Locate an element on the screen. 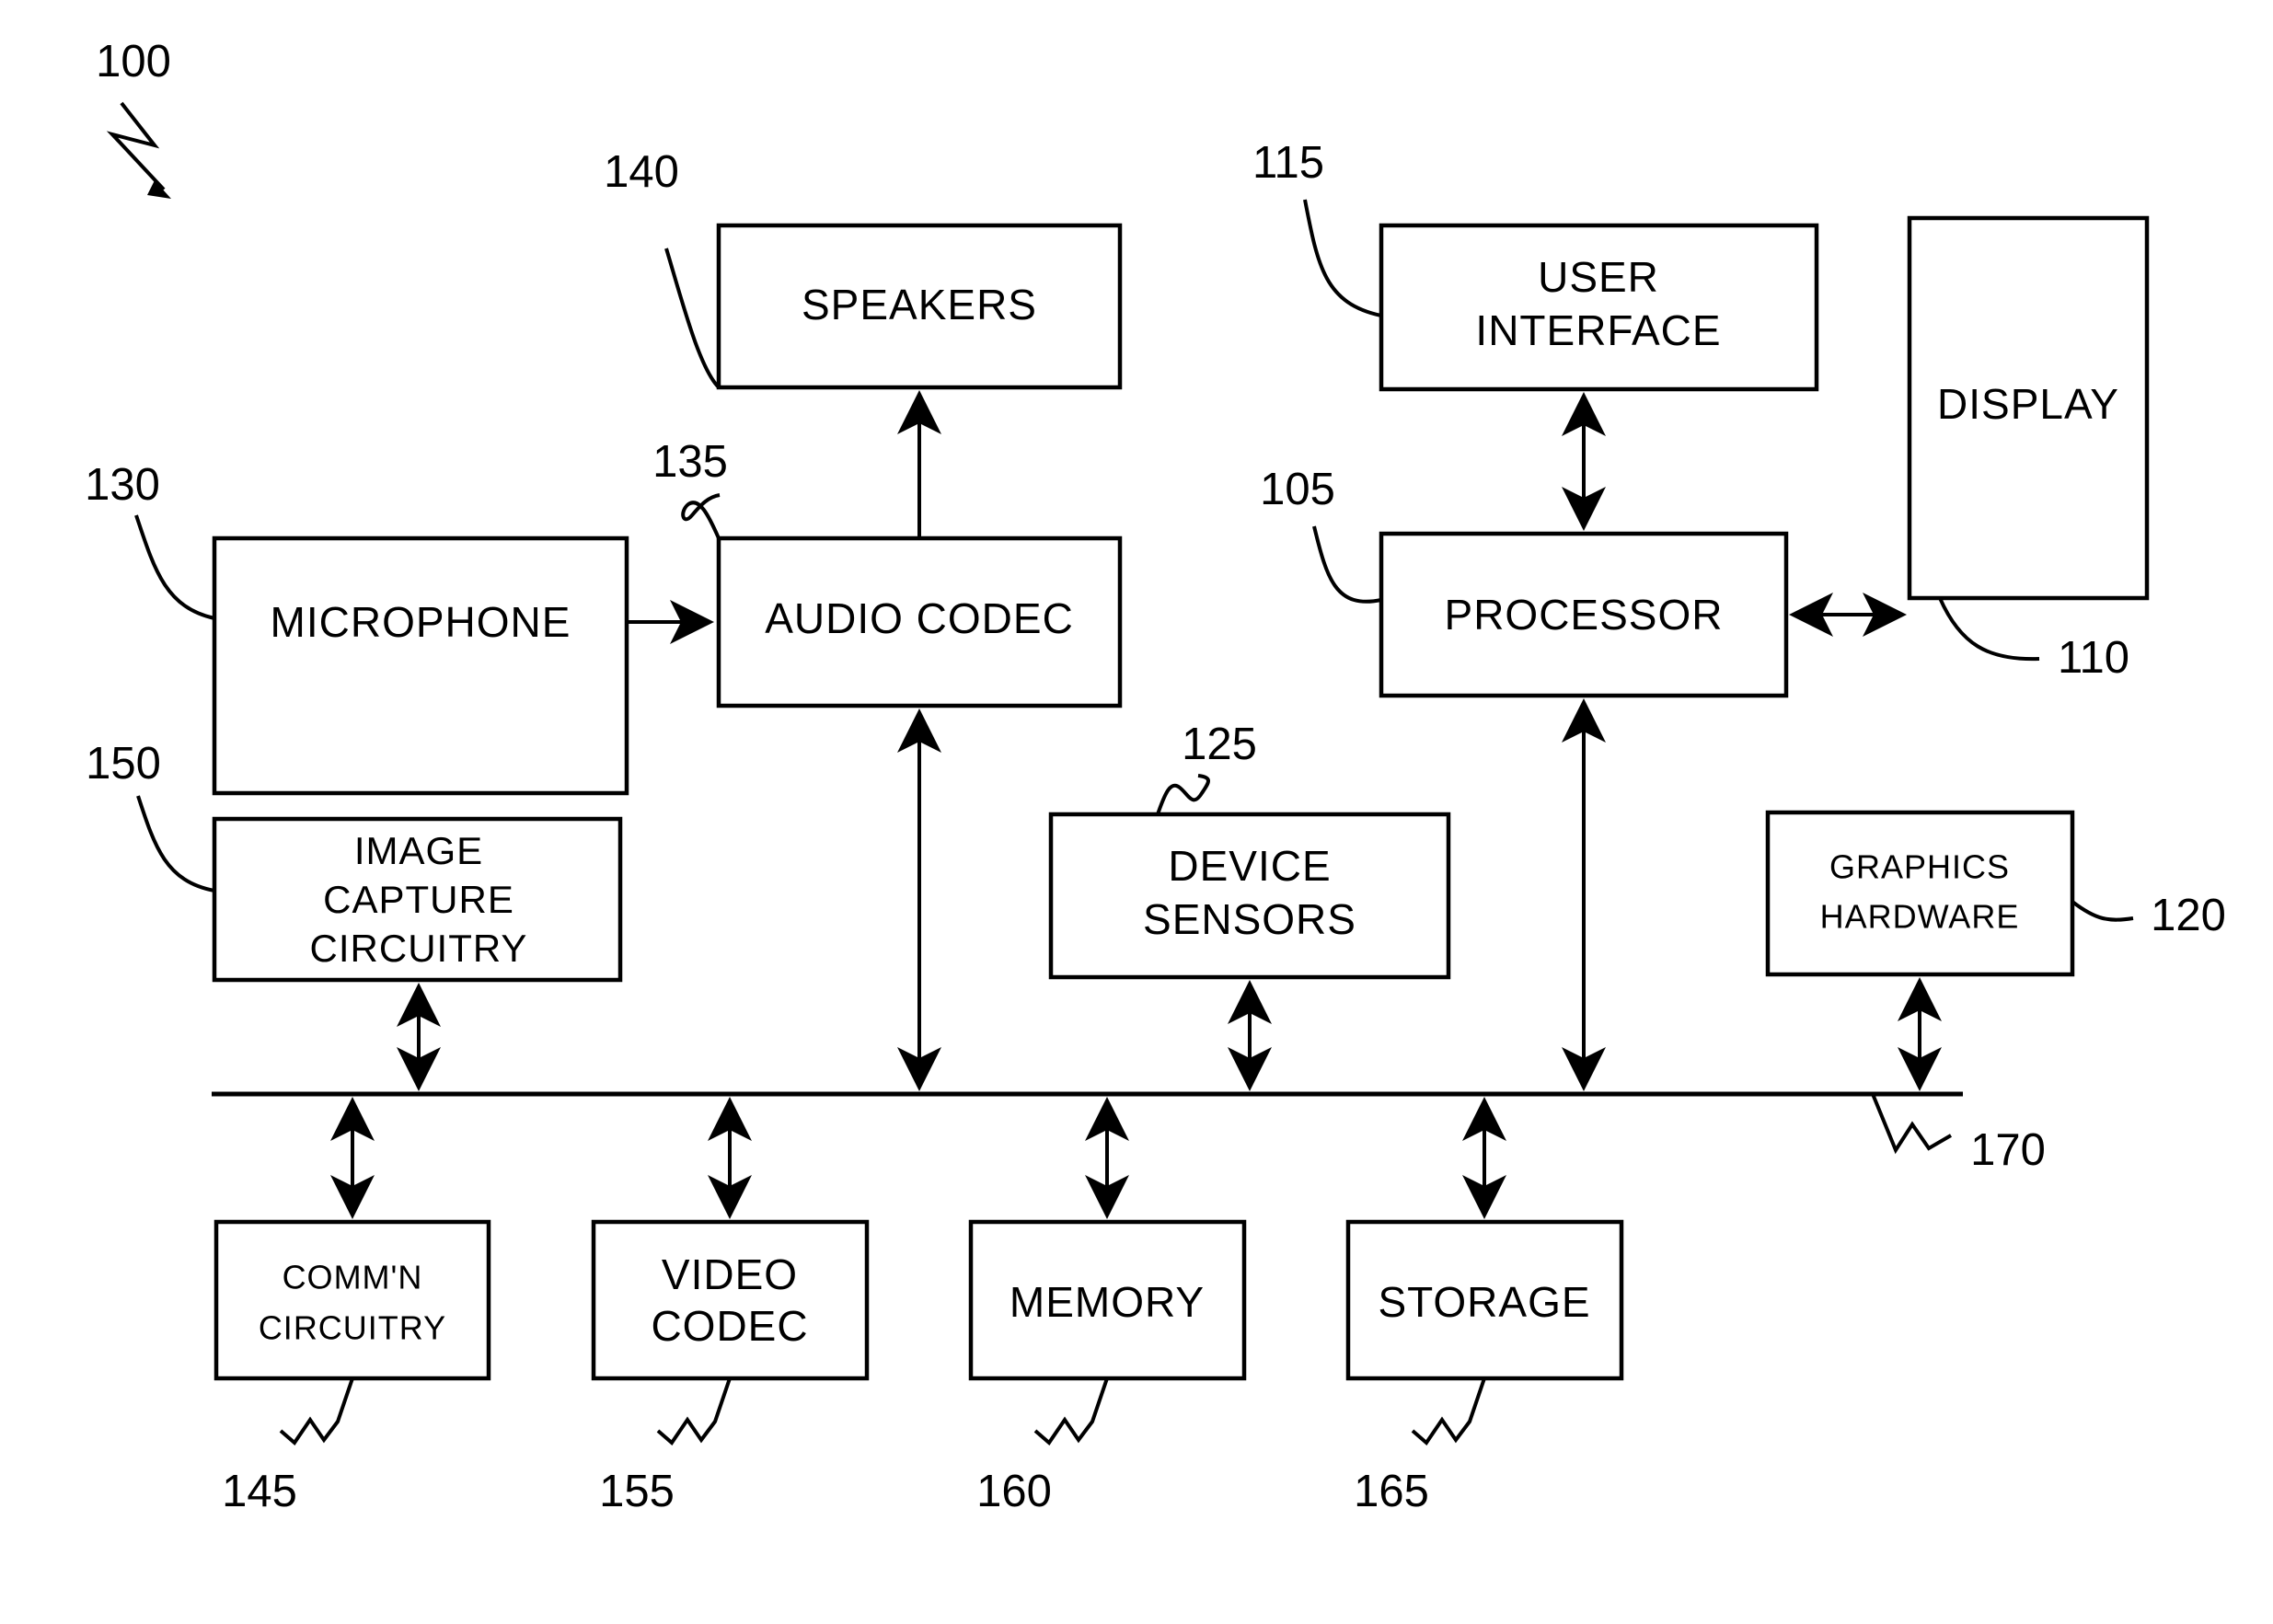 Image resolution: width=2273 pixels, height=1624 pixels. processor-ref-label: 105 is located at coordinates (1297, 490).